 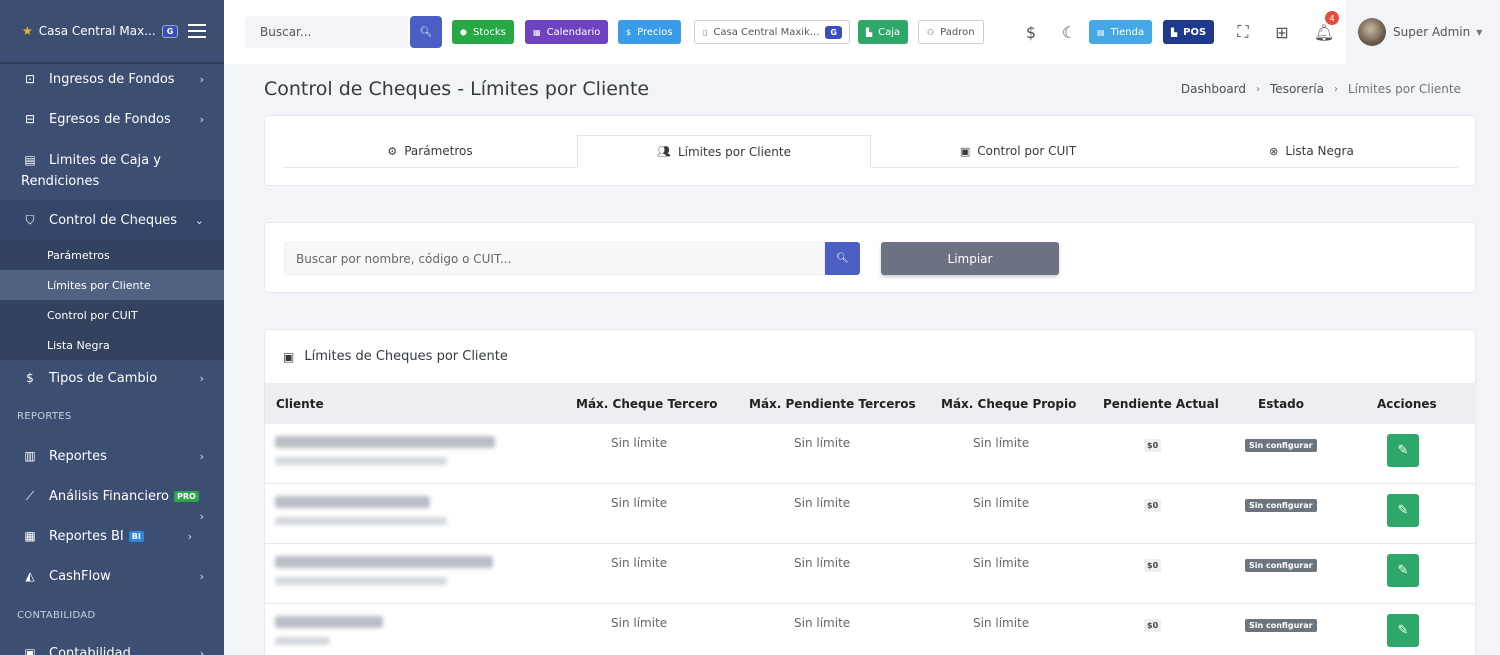 I want to click on moon-icon: ☾, so click(x=1069, y=32).